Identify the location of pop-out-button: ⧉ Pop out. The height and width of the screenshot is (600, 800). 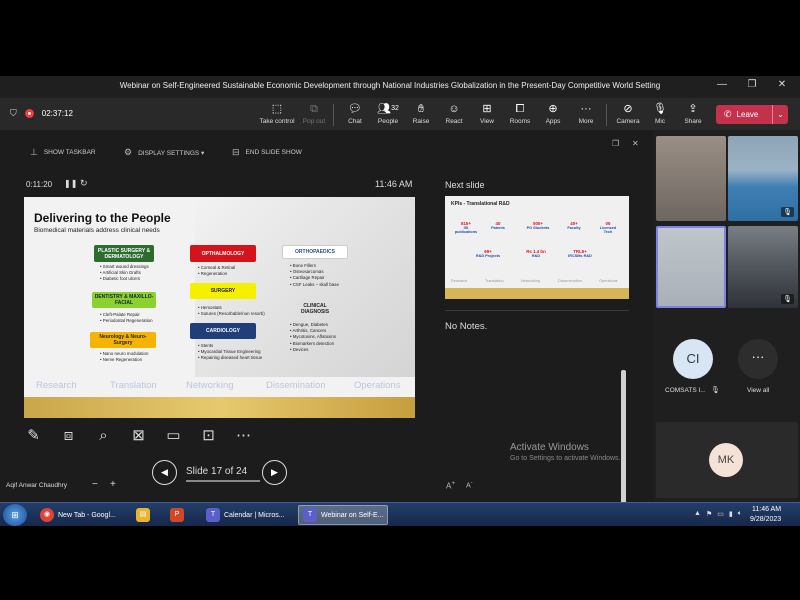
(314, 113).